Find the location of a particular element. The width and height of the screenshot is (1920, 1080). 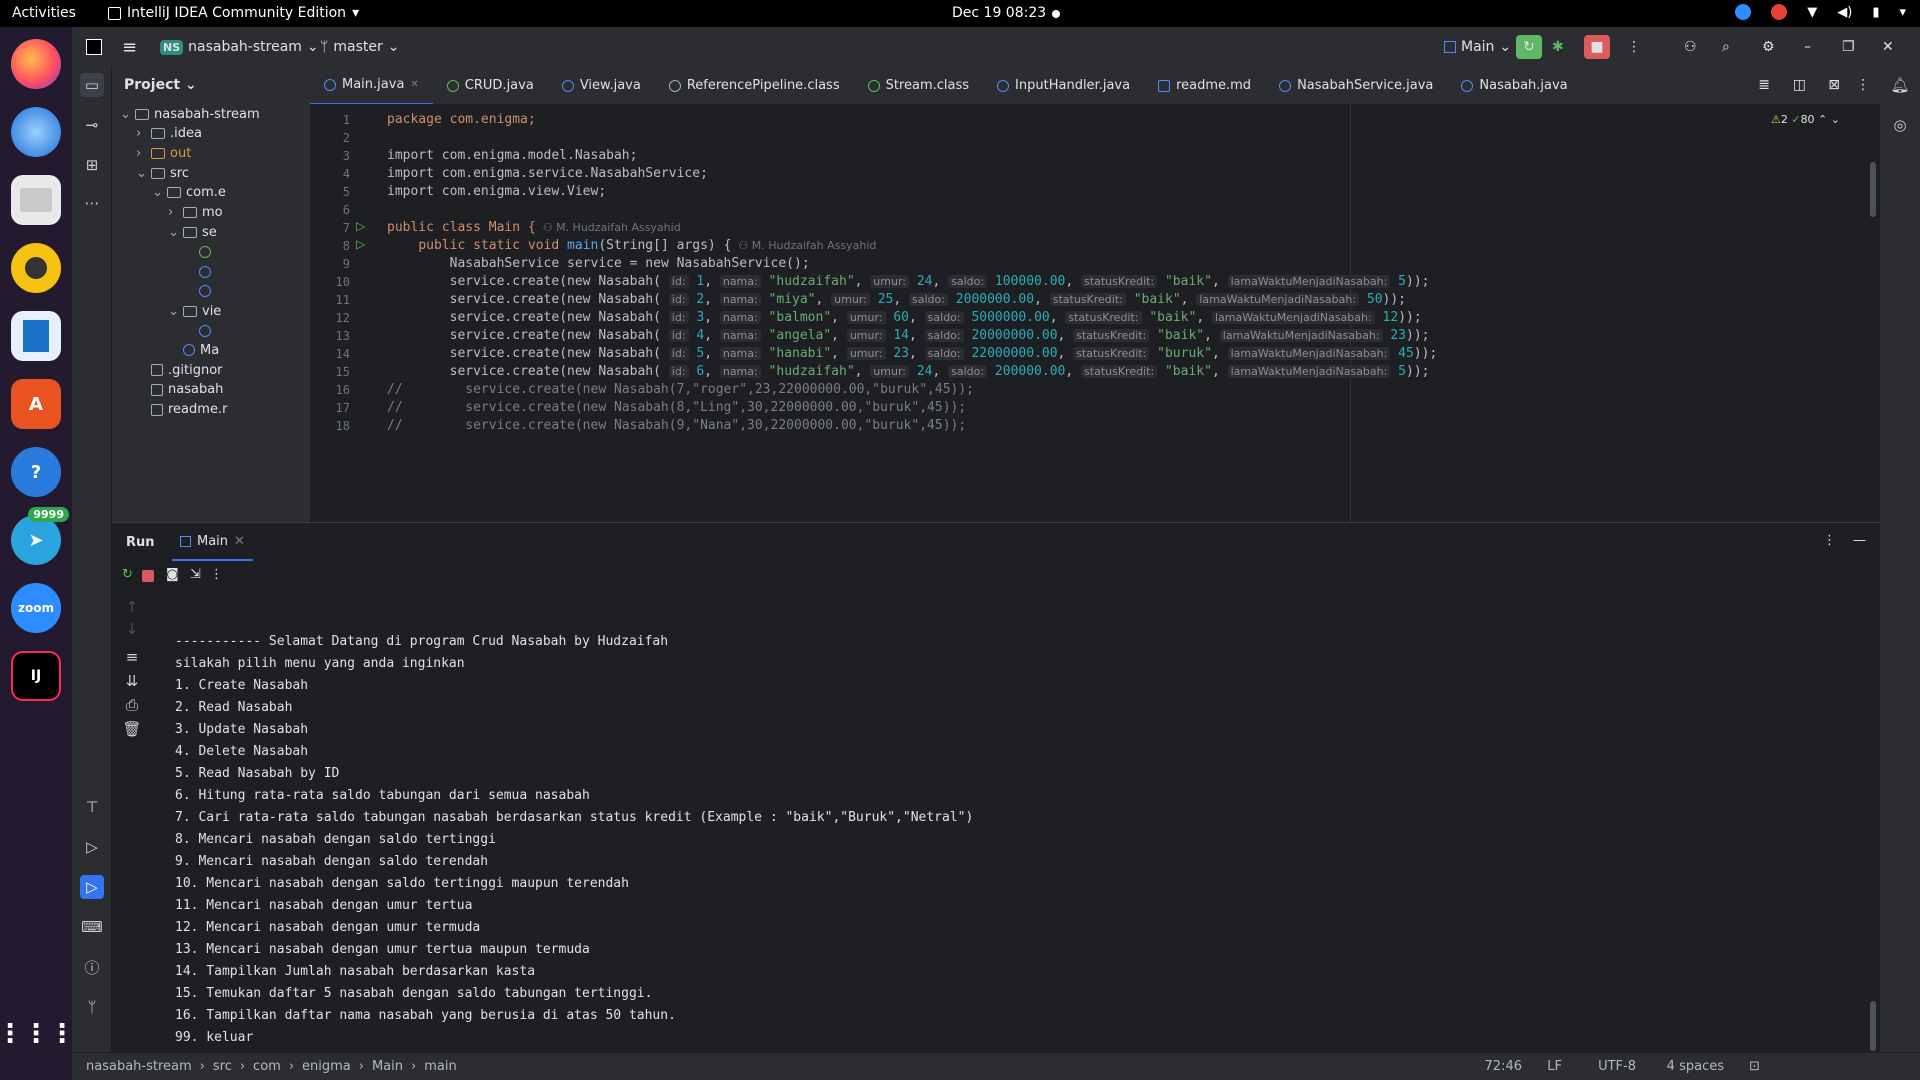

breadcrumb-item: enigma is located at coordinates (326, 1066).